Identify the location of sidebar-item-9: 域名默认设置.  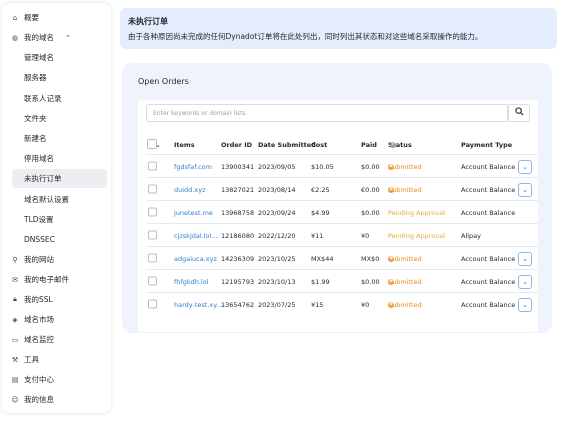
(56, 199).